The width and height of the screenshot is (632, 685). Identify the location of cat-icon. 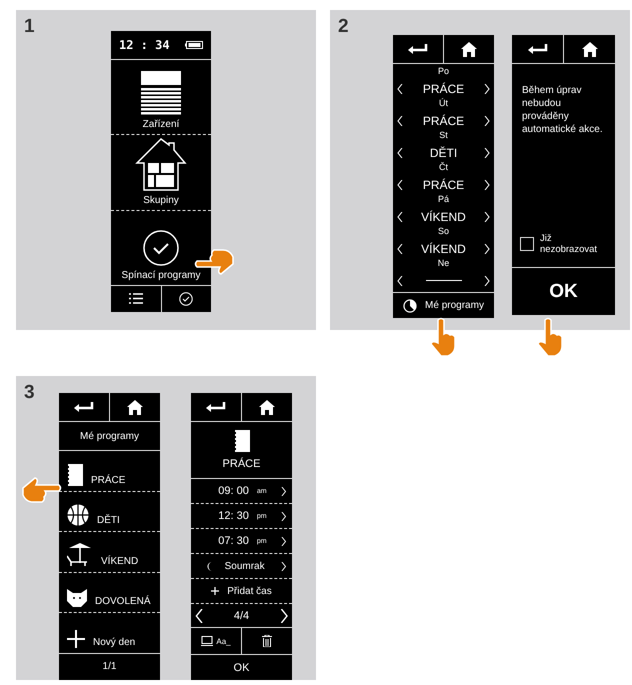
(77, 598).